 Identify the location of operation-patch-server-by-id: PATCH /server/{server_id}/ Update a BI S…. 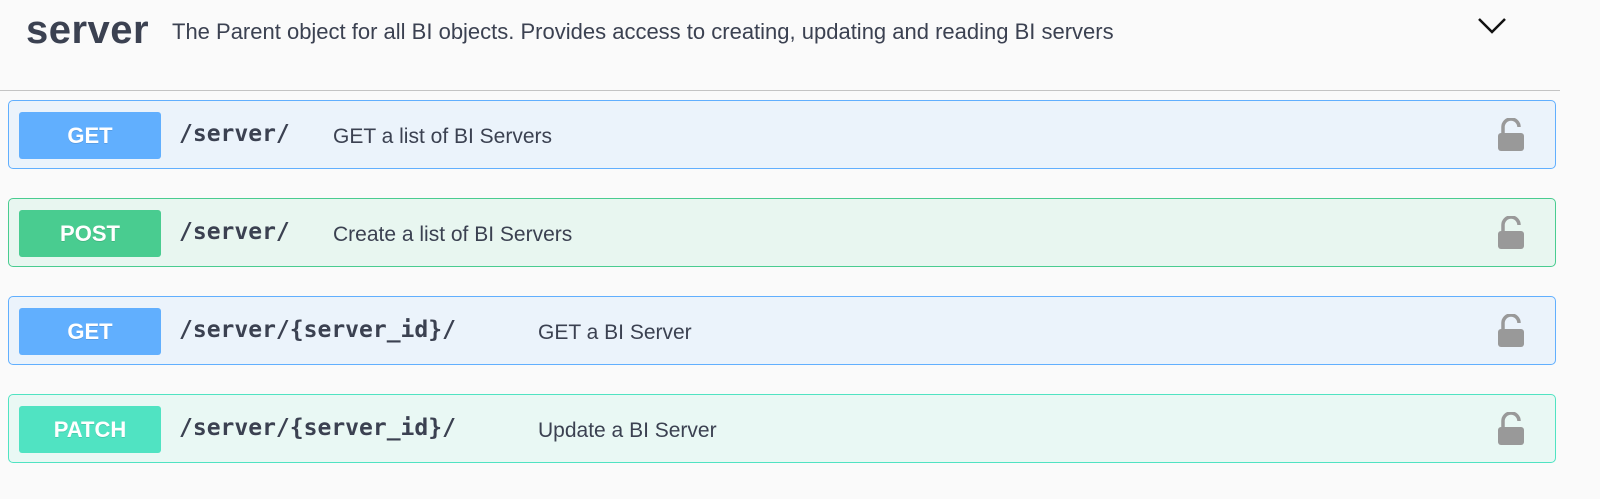
(782, 428).